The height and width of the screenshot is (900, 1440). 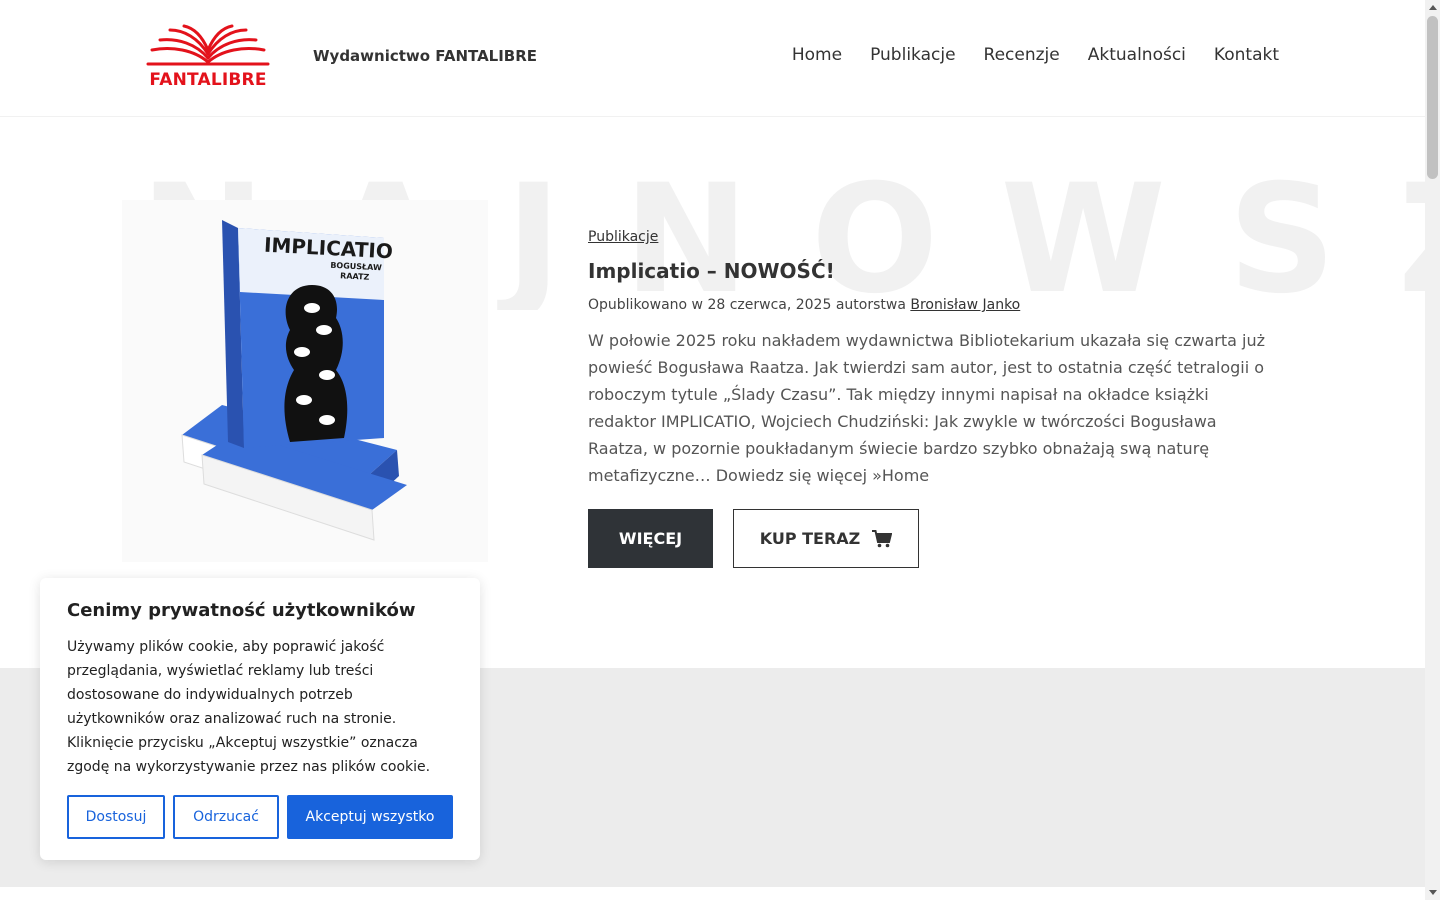 I want to click on nav-item-kontakt: Kontakt, so click(x=1246, y=55).